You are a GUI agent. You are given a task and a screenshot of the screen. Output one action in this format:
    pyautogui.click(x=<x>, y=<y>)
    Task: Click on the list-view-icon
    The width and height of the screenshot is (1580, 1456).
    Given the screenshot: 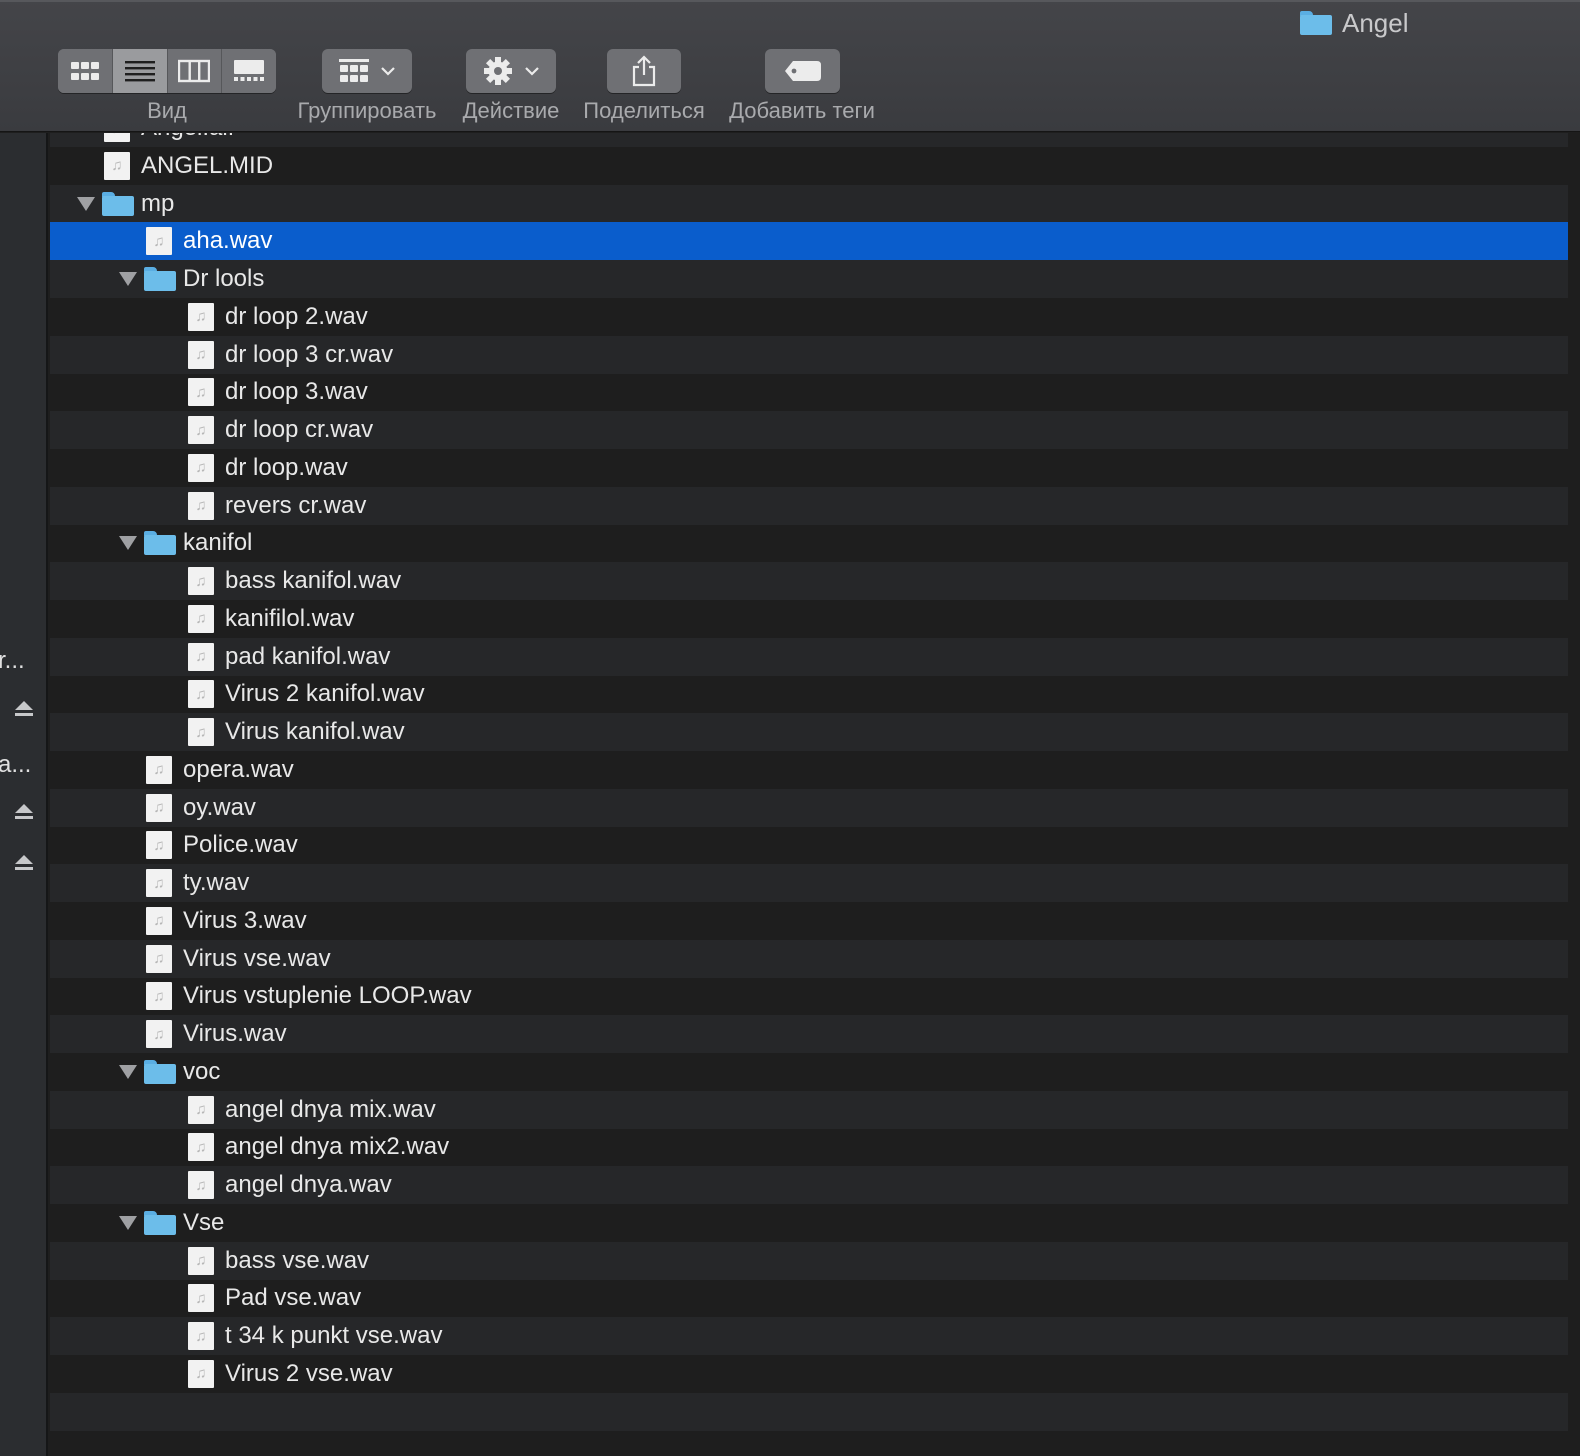 What is the action you would take?
    pyautogui.click(x=139, y=71)
    